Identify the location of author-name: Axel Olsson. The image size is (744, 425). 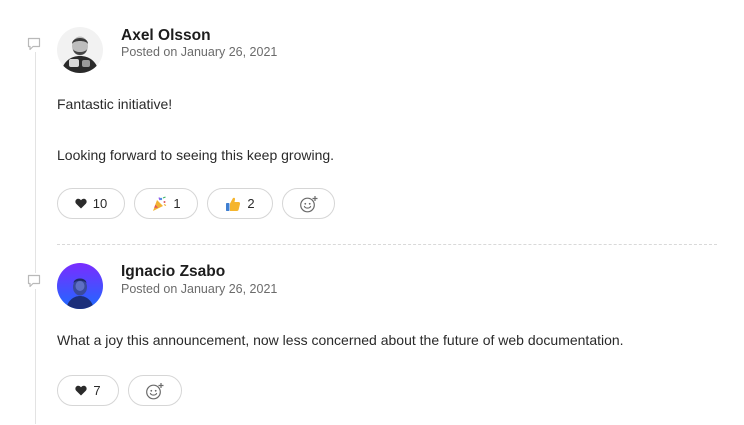
(166, 36).